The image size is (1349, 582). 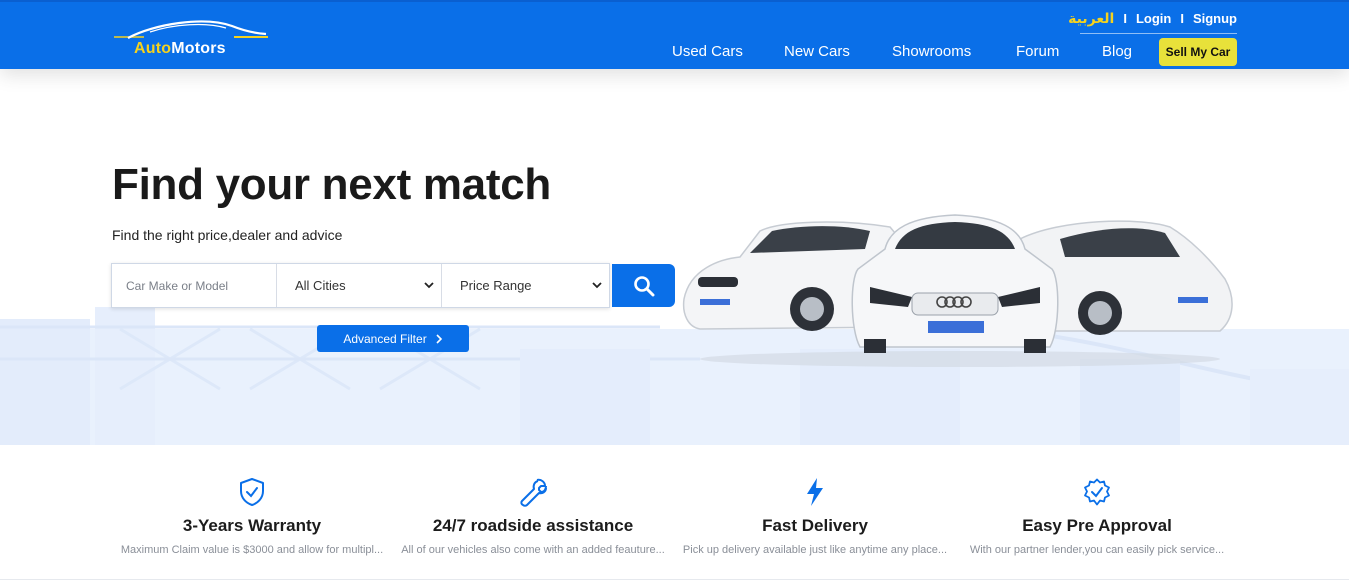 What do you see at coordinates (815, 492) in the screenshot?
I see `lightning-icon` at bounding box center [815, 492].